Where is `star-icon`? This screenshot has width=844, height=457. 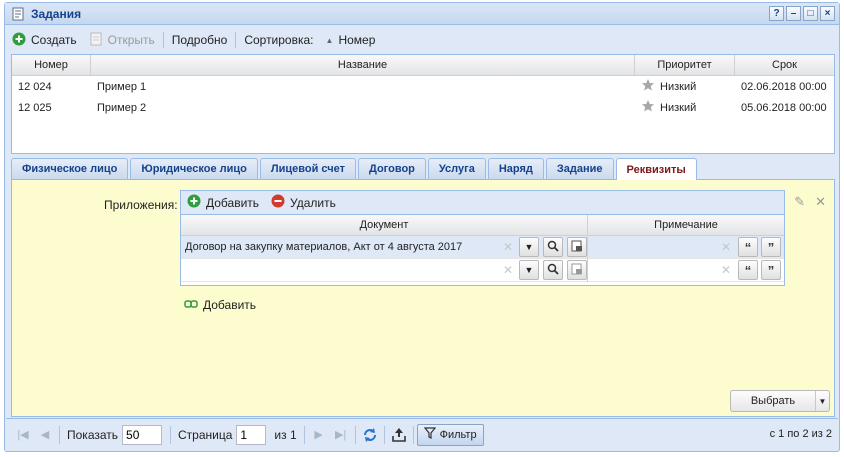
star-icon is located at coordinates (648, 86).